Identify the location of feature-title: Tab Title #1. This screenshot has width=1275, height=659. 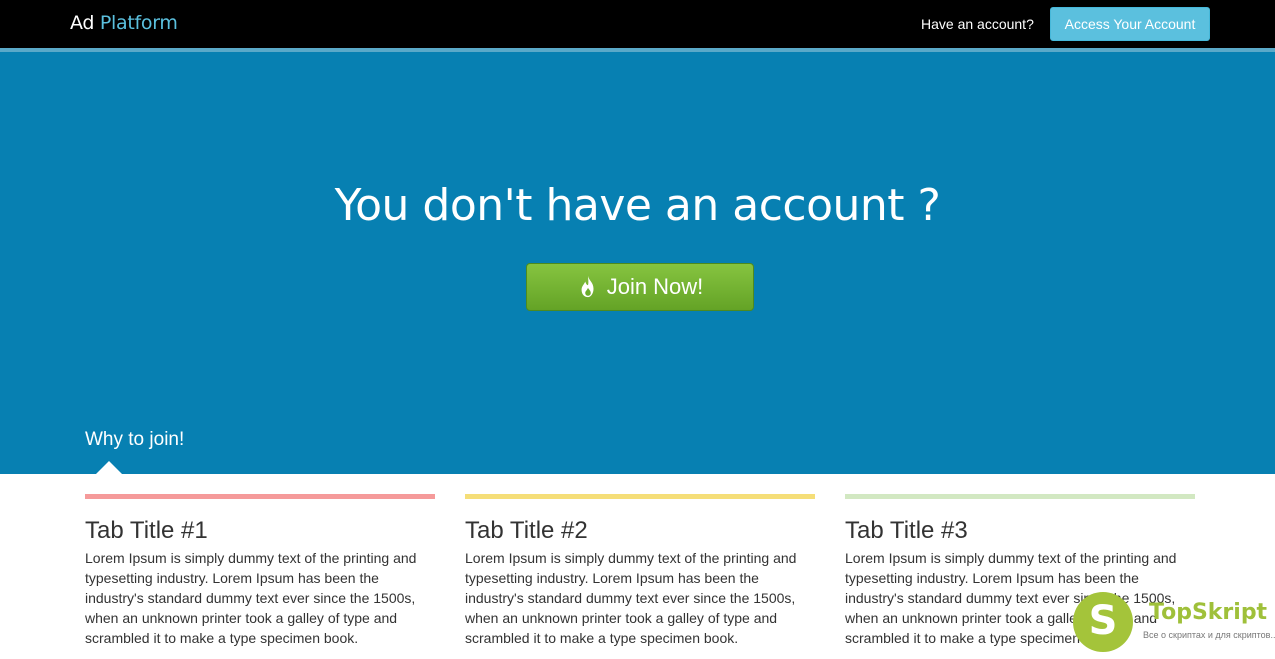
(146, 530).